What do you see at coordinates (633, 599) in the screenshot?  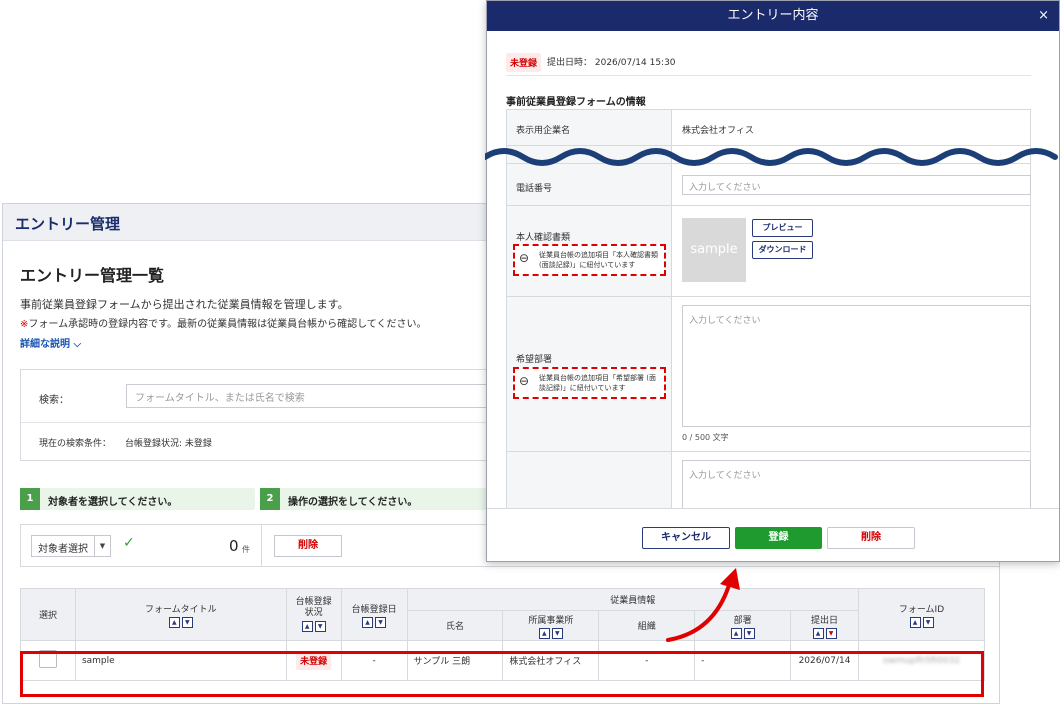 I see `col-employee-info: 従業員情報` at bounding box center [633, 599].